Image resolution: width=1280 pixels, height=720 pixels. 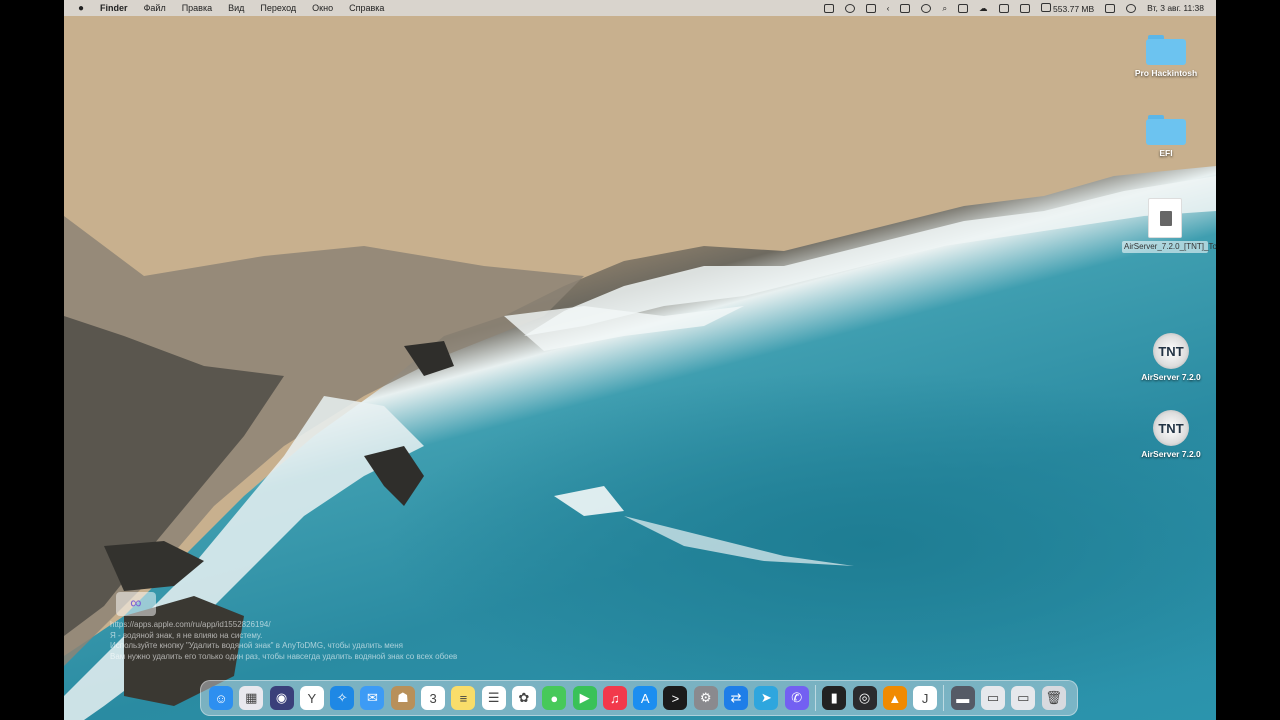 What do you see at coordinates (366, 8) in the screenshot?
I see `menu-help: Справка` at bounding box center [366, 8].